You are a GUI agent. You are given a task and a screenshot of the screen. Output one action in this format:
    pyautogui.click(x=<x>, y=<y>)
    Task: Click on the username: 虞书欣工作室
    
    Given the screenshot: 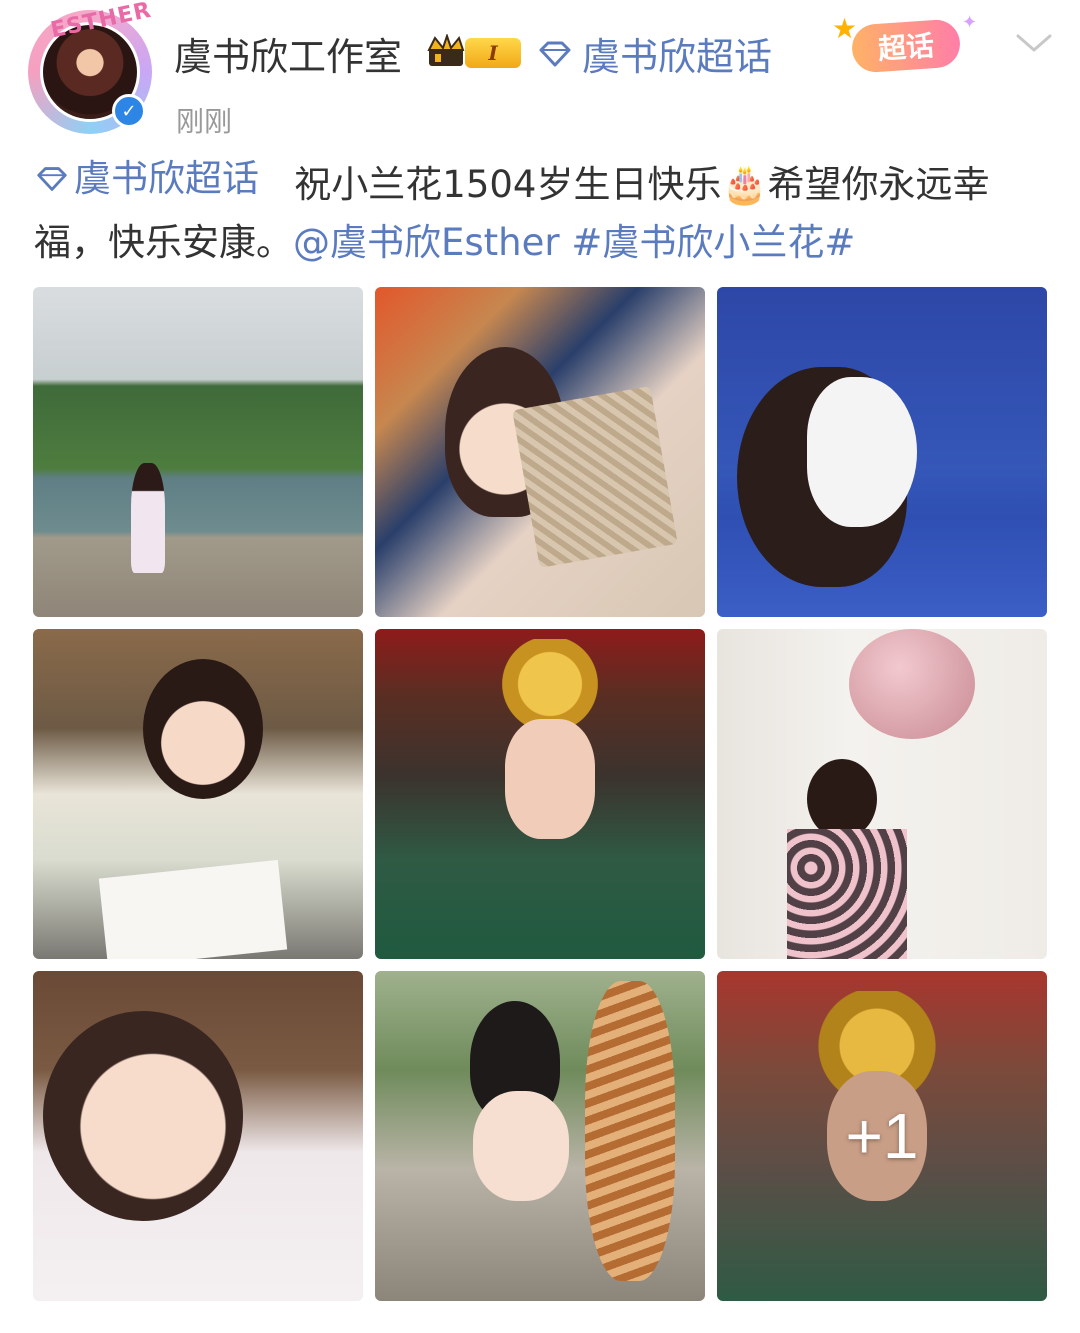 What is the action you would take?
    pyautogui.click(x=288, y=53)
    